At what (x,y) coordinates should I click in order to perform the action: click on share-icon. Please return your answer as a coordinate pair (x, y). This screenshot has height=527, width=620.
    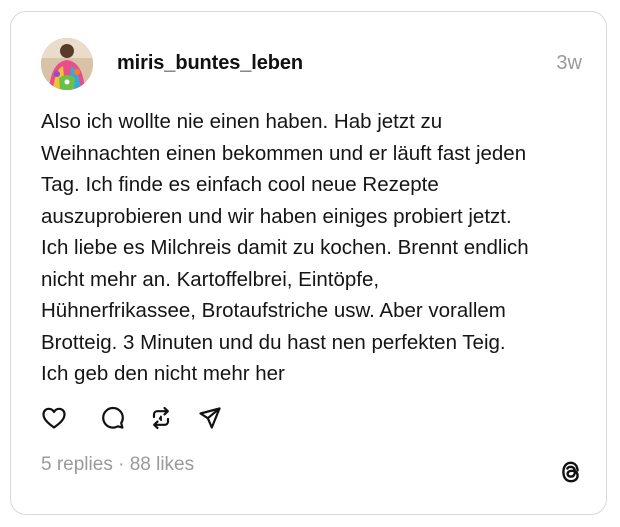
    Looking at the image, I should click on (210, 418).